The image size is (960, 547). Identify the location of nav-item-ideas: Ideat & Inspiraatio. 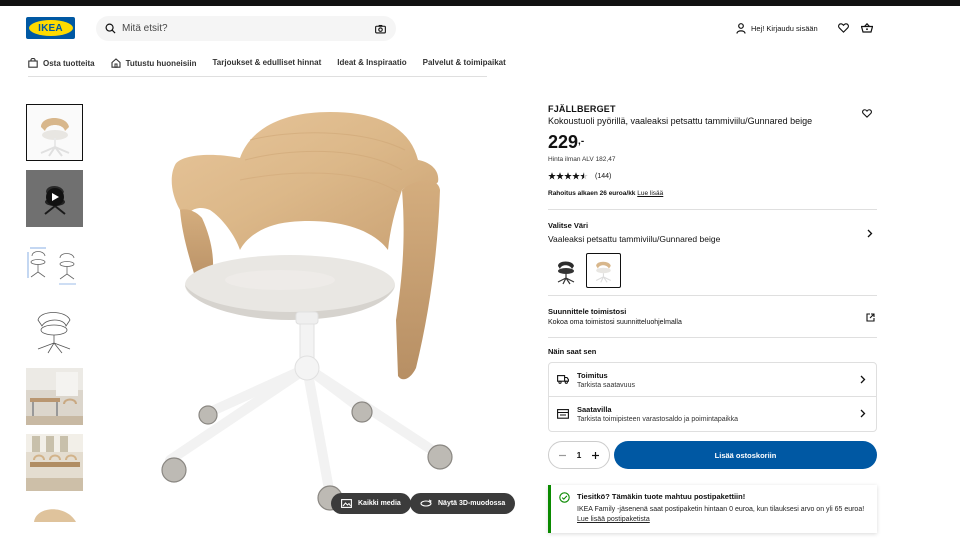
(371, 62).